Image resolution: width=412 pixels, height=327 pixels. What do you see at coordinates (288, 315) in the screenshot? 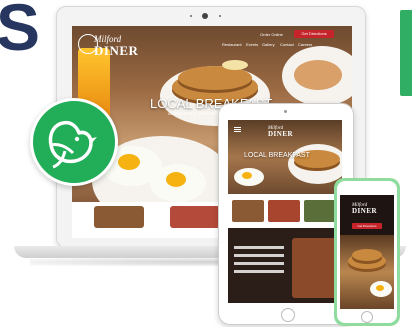
I see `tablet-home-button` at bounding box center [288, 315].